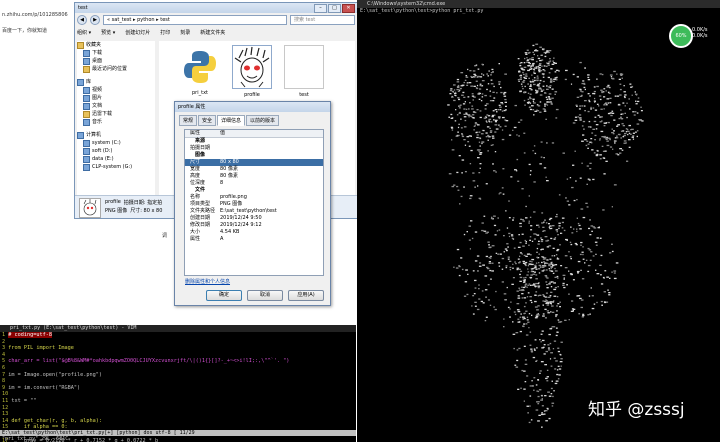  I want to click on apply-button: 应用(A), so click(306, 295).